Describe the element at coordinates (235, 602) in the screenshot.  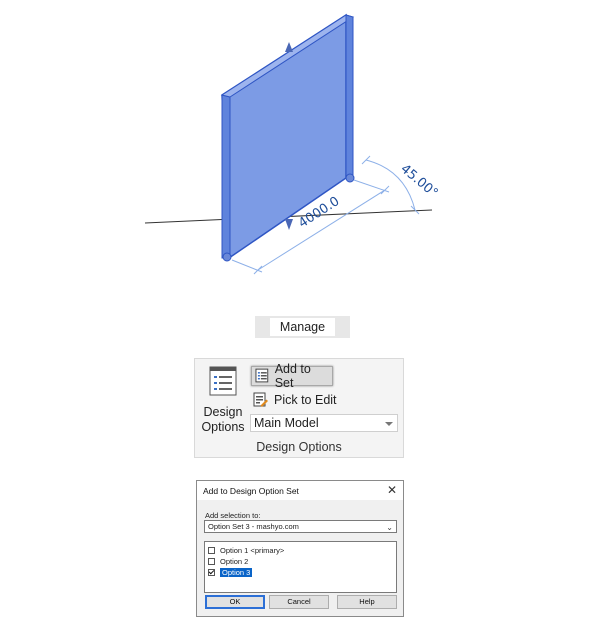
I see `ok-button: OK` at that location.